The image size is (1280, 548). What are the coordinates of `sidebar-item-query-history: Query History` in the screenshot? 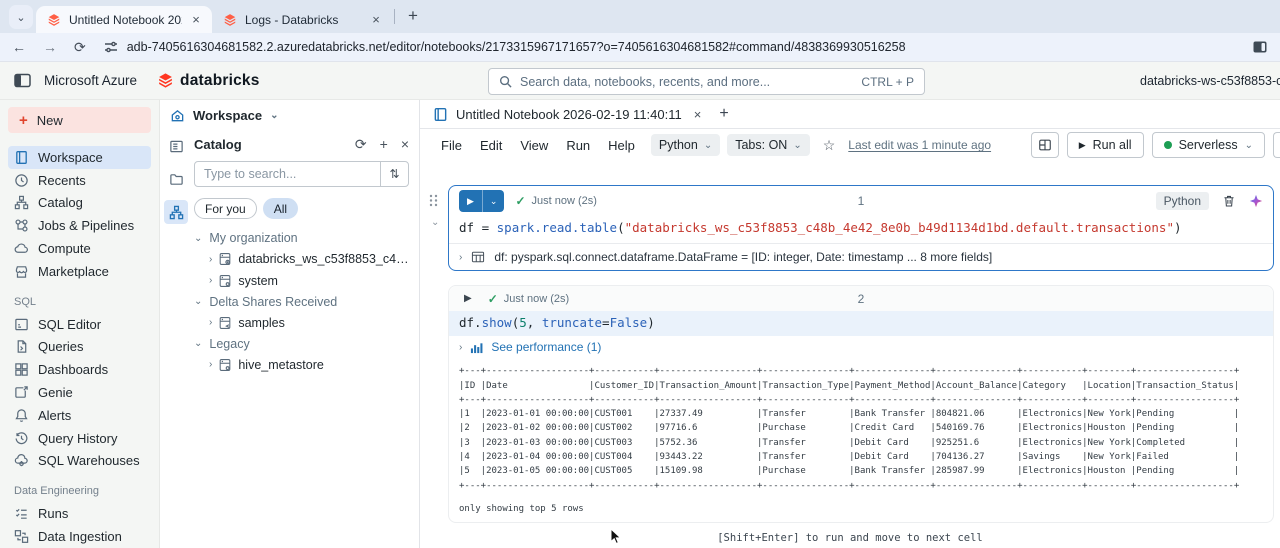 It's located at (79, 438).